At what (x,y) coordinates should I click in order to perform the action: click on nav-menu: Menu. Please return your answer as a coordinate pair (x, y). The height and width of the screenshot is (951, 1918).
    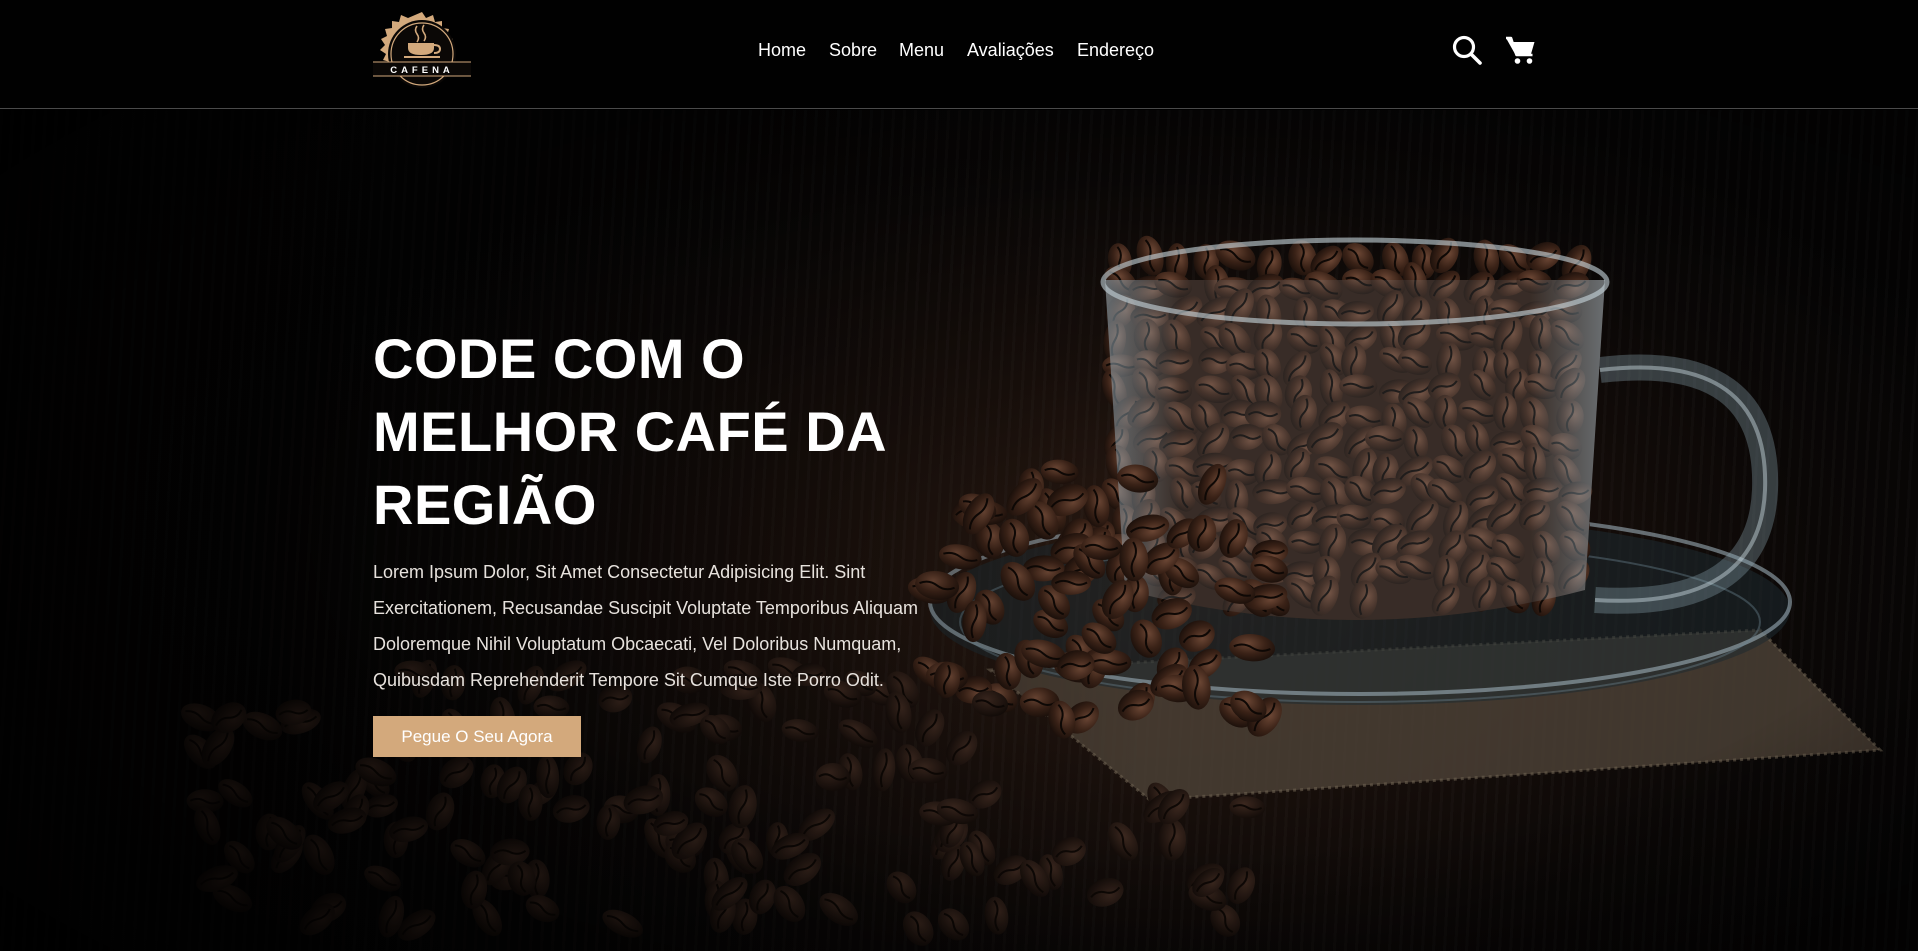
    Looking at the image, I should click on (921, 50).